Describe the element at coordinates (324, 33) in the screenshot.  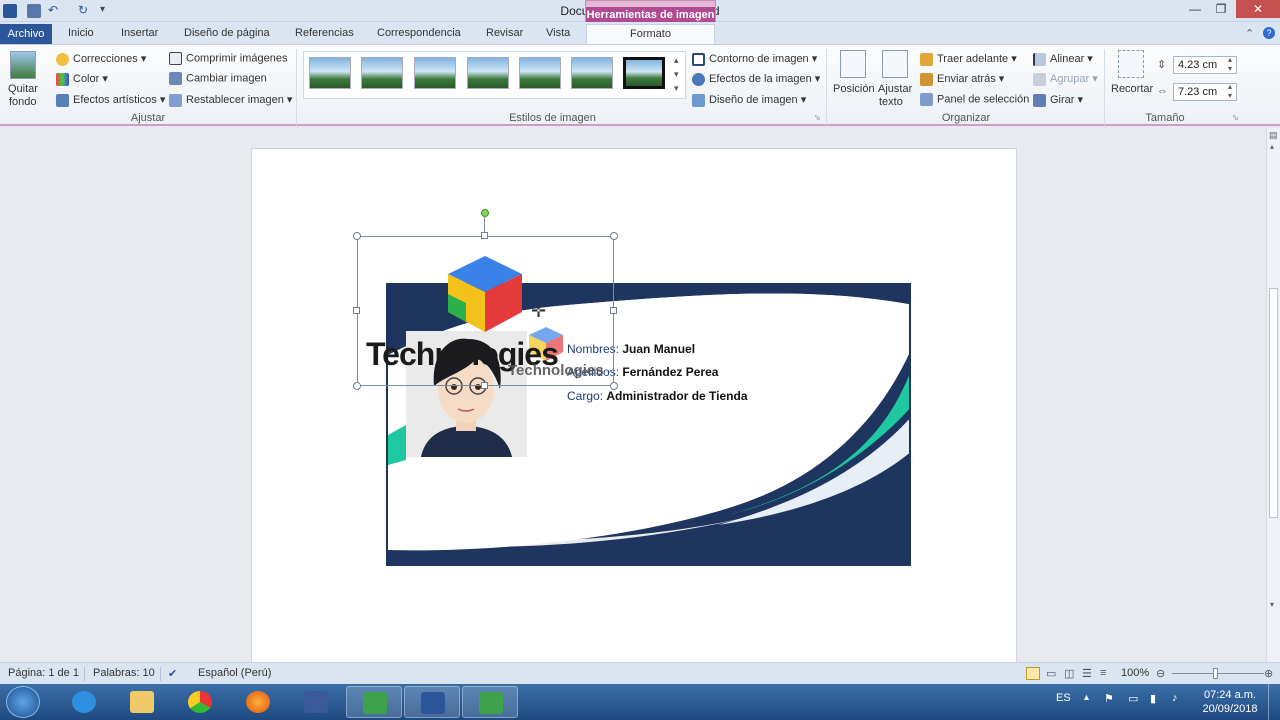
I see `tab-referencias: Referencias` at that location.